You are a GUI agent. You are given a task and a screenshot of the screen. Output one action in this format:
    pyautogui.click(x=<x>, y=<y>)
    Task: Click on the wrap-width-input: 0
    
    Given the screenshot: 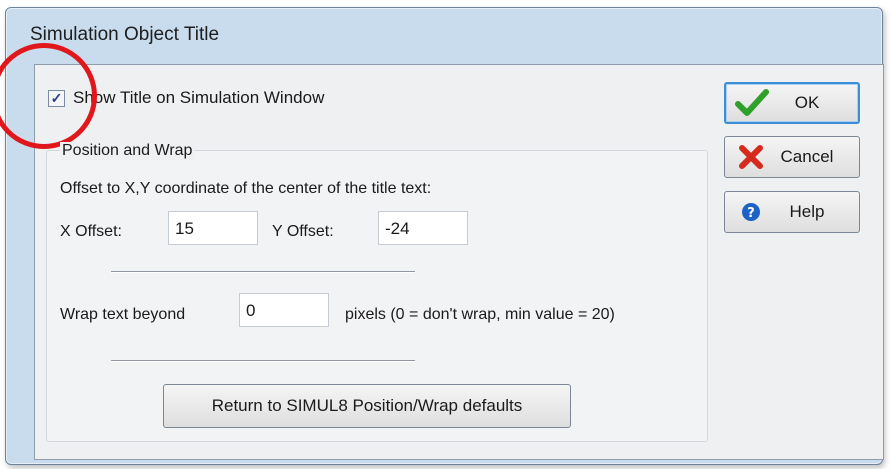 What is the action you would take?
    pyautogui.click(x=284, y=310)
    